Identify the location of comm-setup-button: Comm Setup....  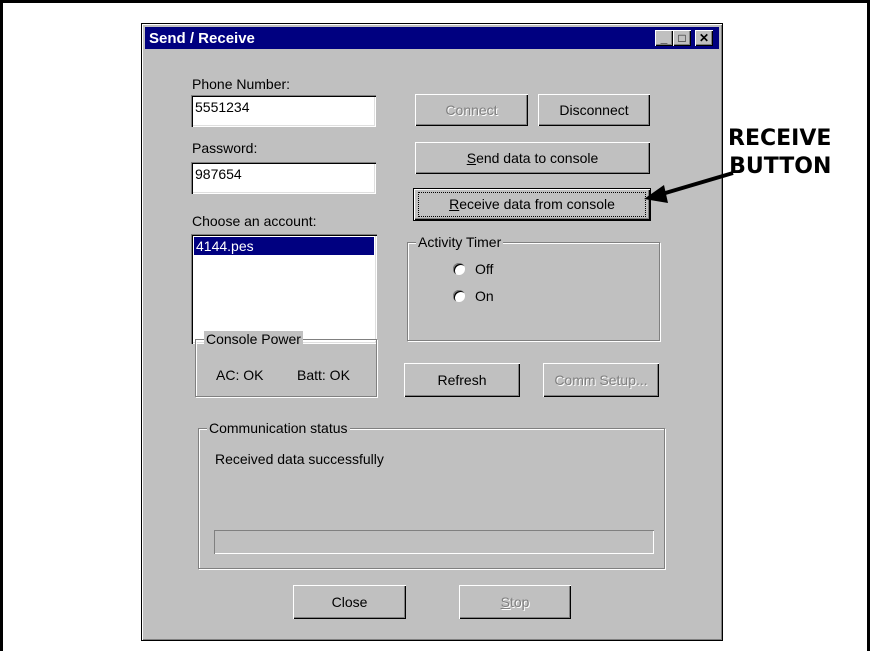
(601, 380).